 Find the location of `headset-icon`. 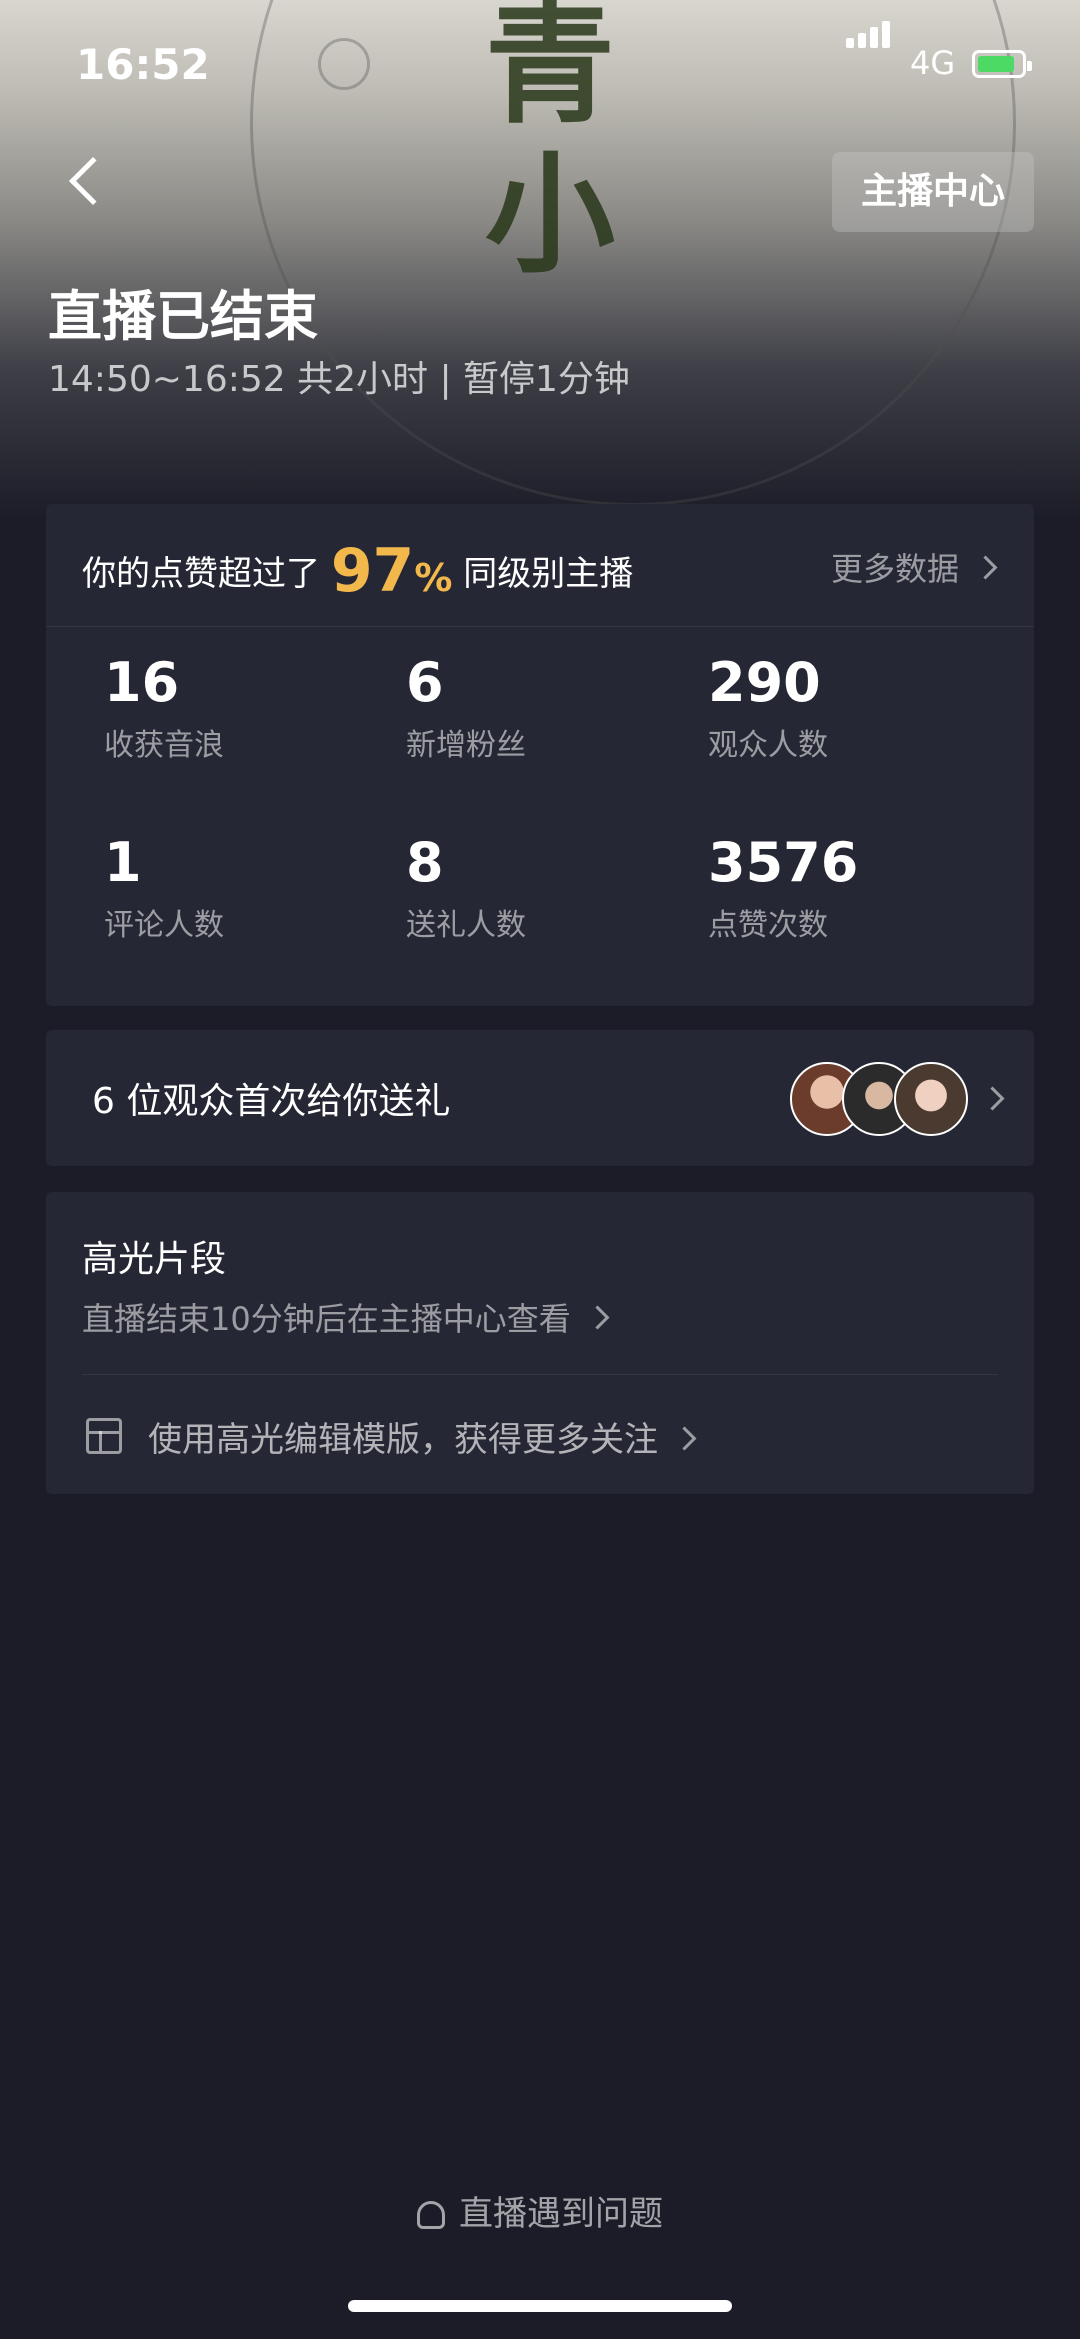

headset-icon is located at coordinates (431, 2215).